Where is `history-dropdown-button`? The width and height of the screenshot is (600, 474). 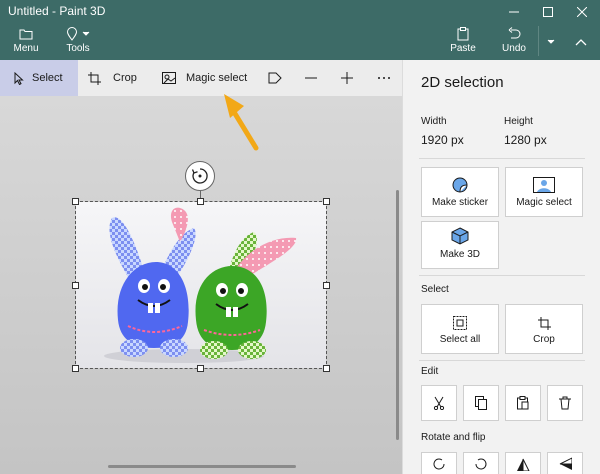 history-dropdown-button is located at coordinates (551, 42).